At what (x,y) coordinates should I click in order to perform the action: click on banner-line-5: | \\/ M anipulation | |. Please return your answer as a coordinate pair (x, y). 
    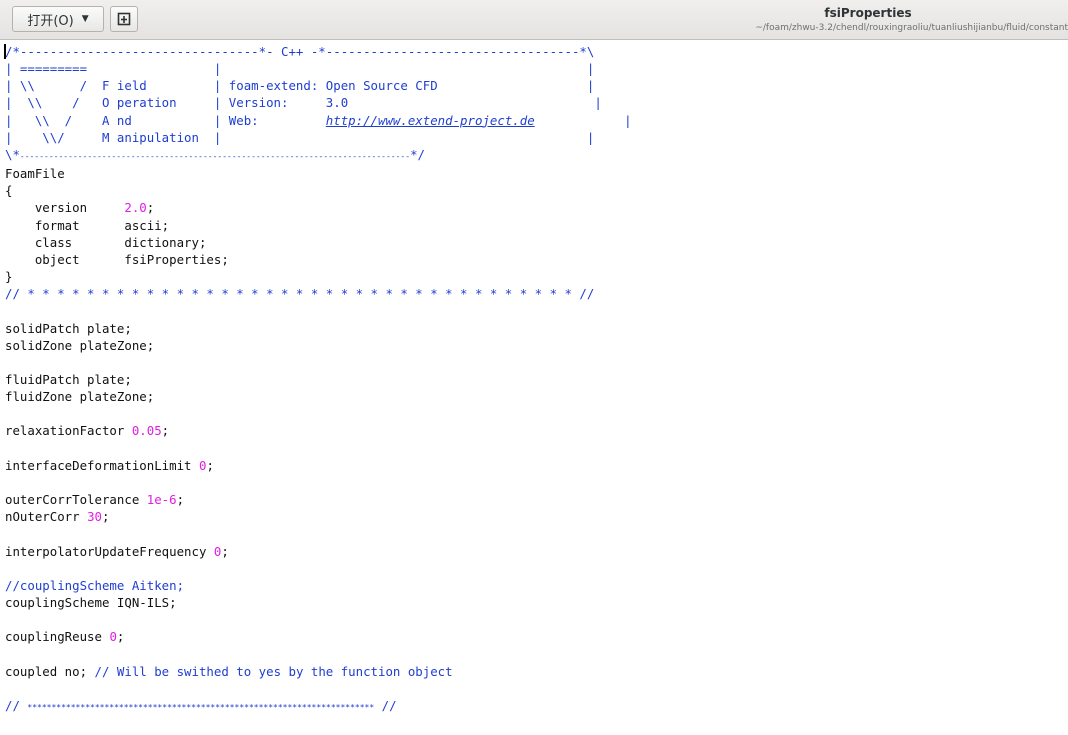
    Looking at the image, I should click on (300, 137).